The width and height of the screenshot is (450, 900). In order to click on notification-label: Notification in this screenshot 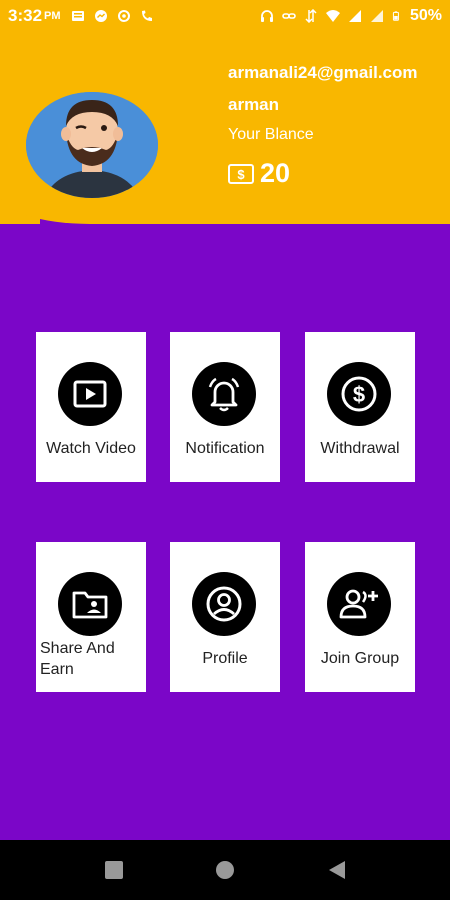, I will do `click(225, 448)`.